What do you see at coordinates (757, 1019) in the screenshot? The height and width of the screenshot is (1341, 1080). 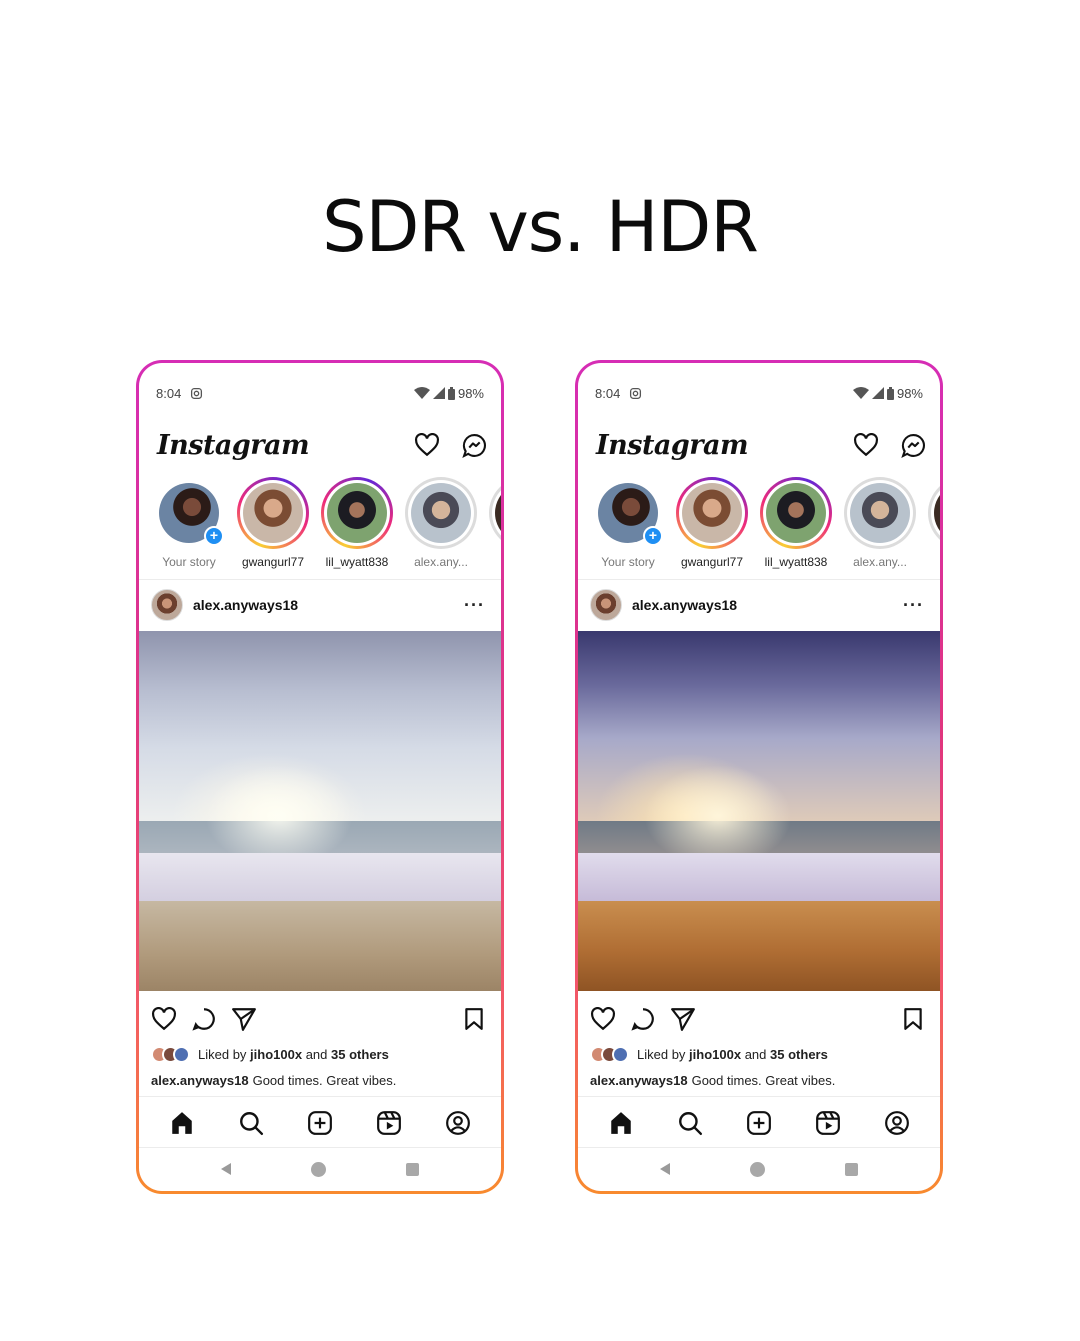 I see `post-actions` at bounding box center [757, 1019].